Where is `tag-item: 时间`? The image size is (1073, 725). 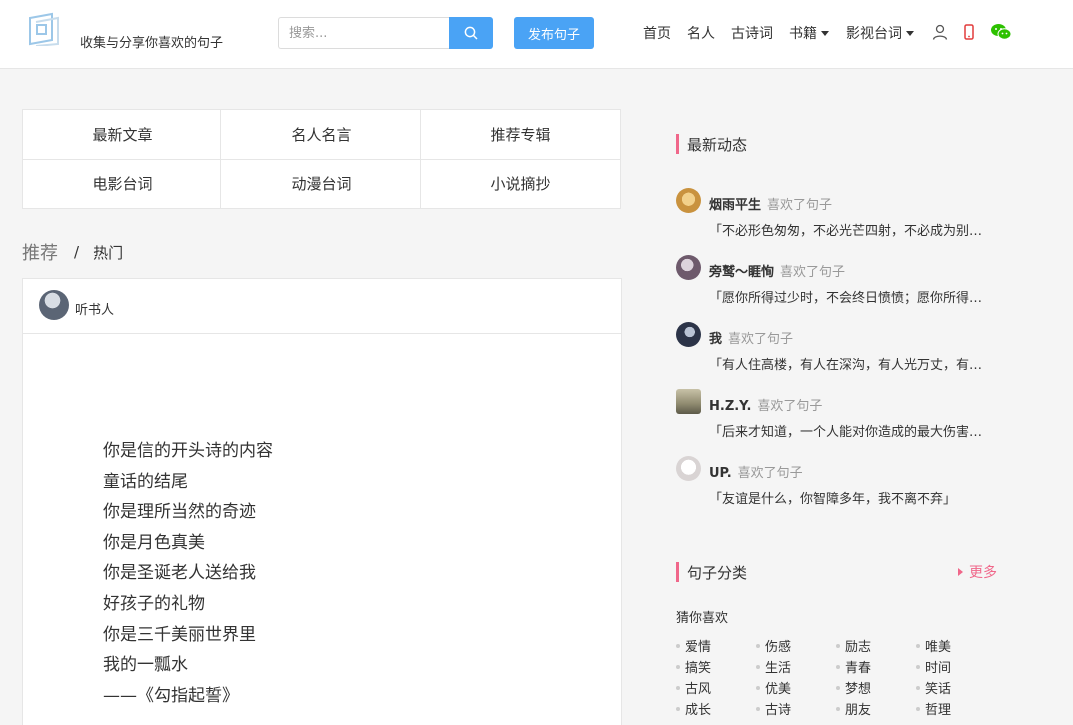
tag-item: 时间 is located at coordinates (933, 666).